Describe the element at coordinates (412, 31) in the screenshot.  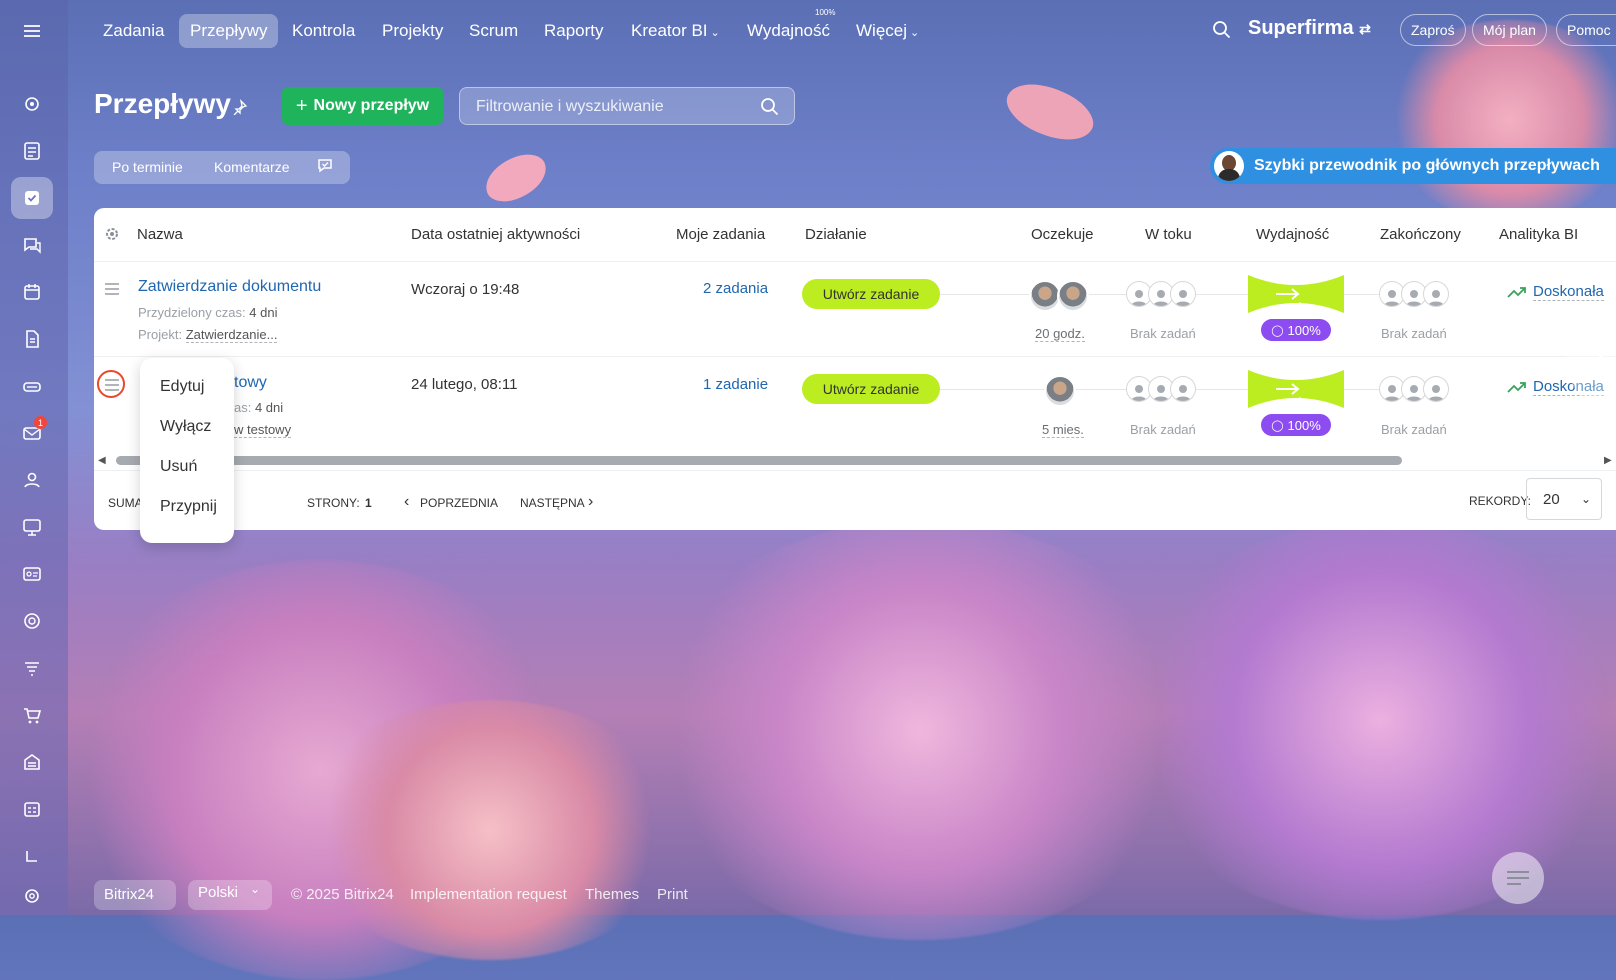
I see `nav-tab-projekty: Projekty` at that location.